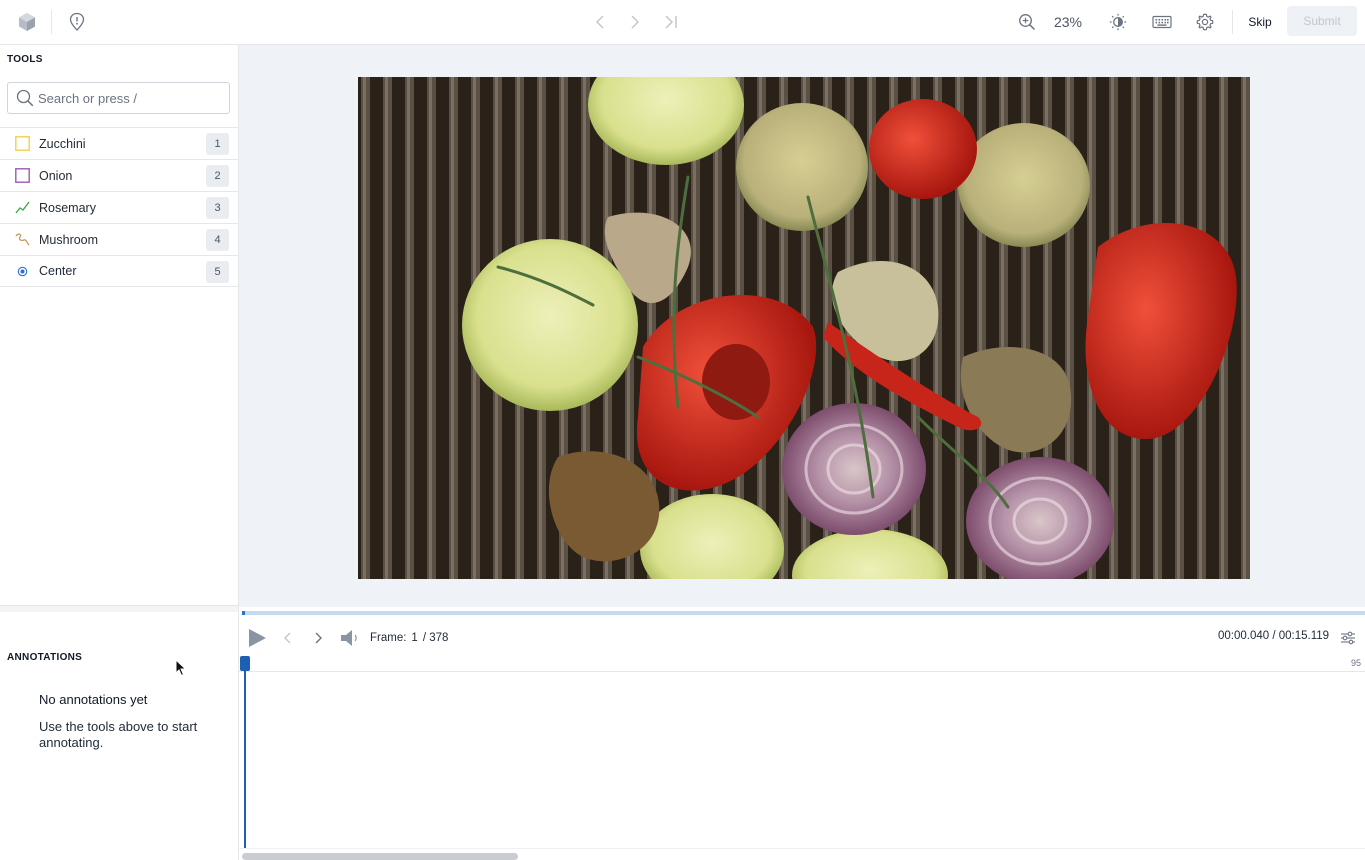  Describe the element at coordinates (119, 175) in the screenshot. I see `tool-item-onion: Onion 2` at that location.